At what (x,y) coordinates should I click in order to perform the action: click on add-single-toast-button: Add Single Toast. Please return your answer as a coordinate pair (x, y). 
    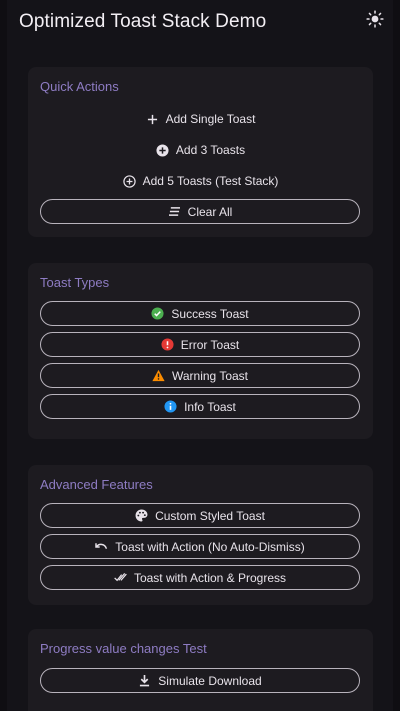
    Looking at the image, I should click on (200, 119).